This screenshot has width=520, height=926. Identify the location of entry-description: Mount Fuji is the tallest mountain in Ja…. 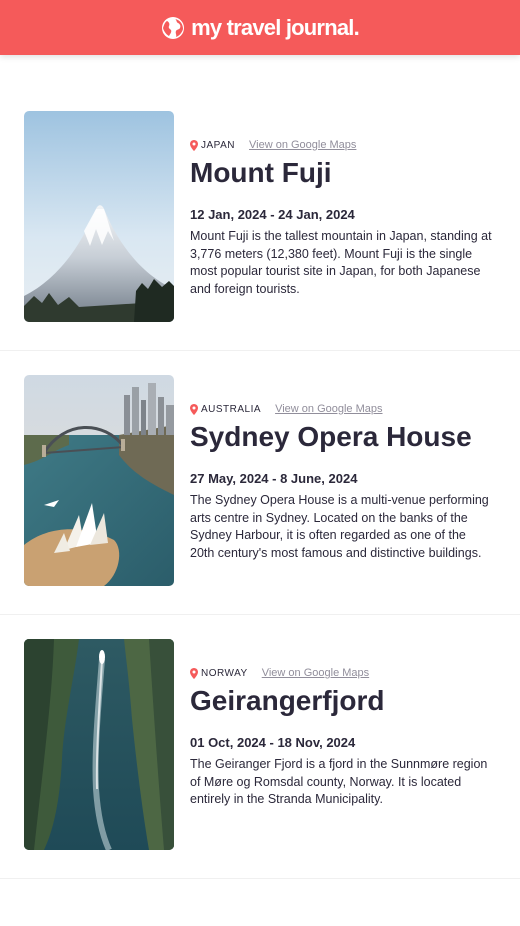
(341, 262).